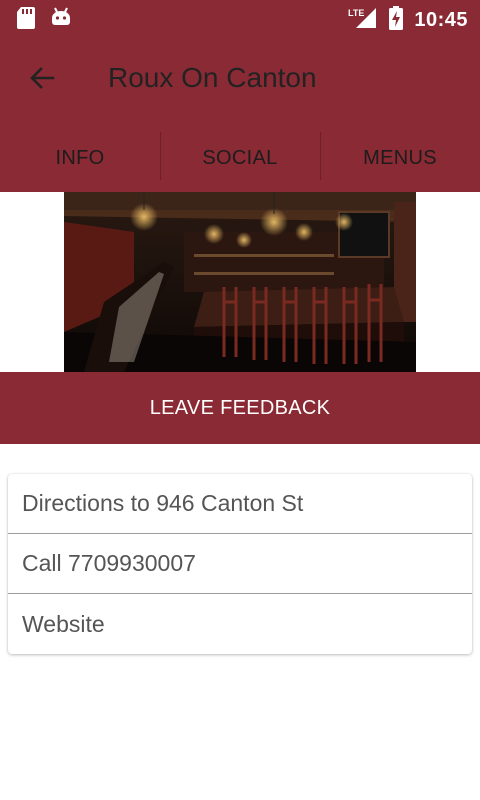 This screenshot has width=480, height=800. I want to click on android-icon, so click(61, 20).